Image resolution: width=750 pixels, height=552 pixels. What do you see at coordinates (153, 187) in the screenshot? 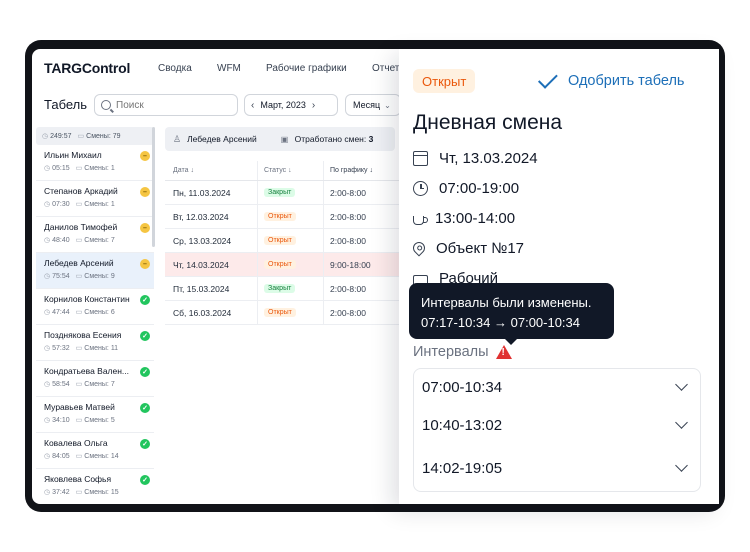
I see `employee-list-scrollbar` at bounding box center [153, 187].